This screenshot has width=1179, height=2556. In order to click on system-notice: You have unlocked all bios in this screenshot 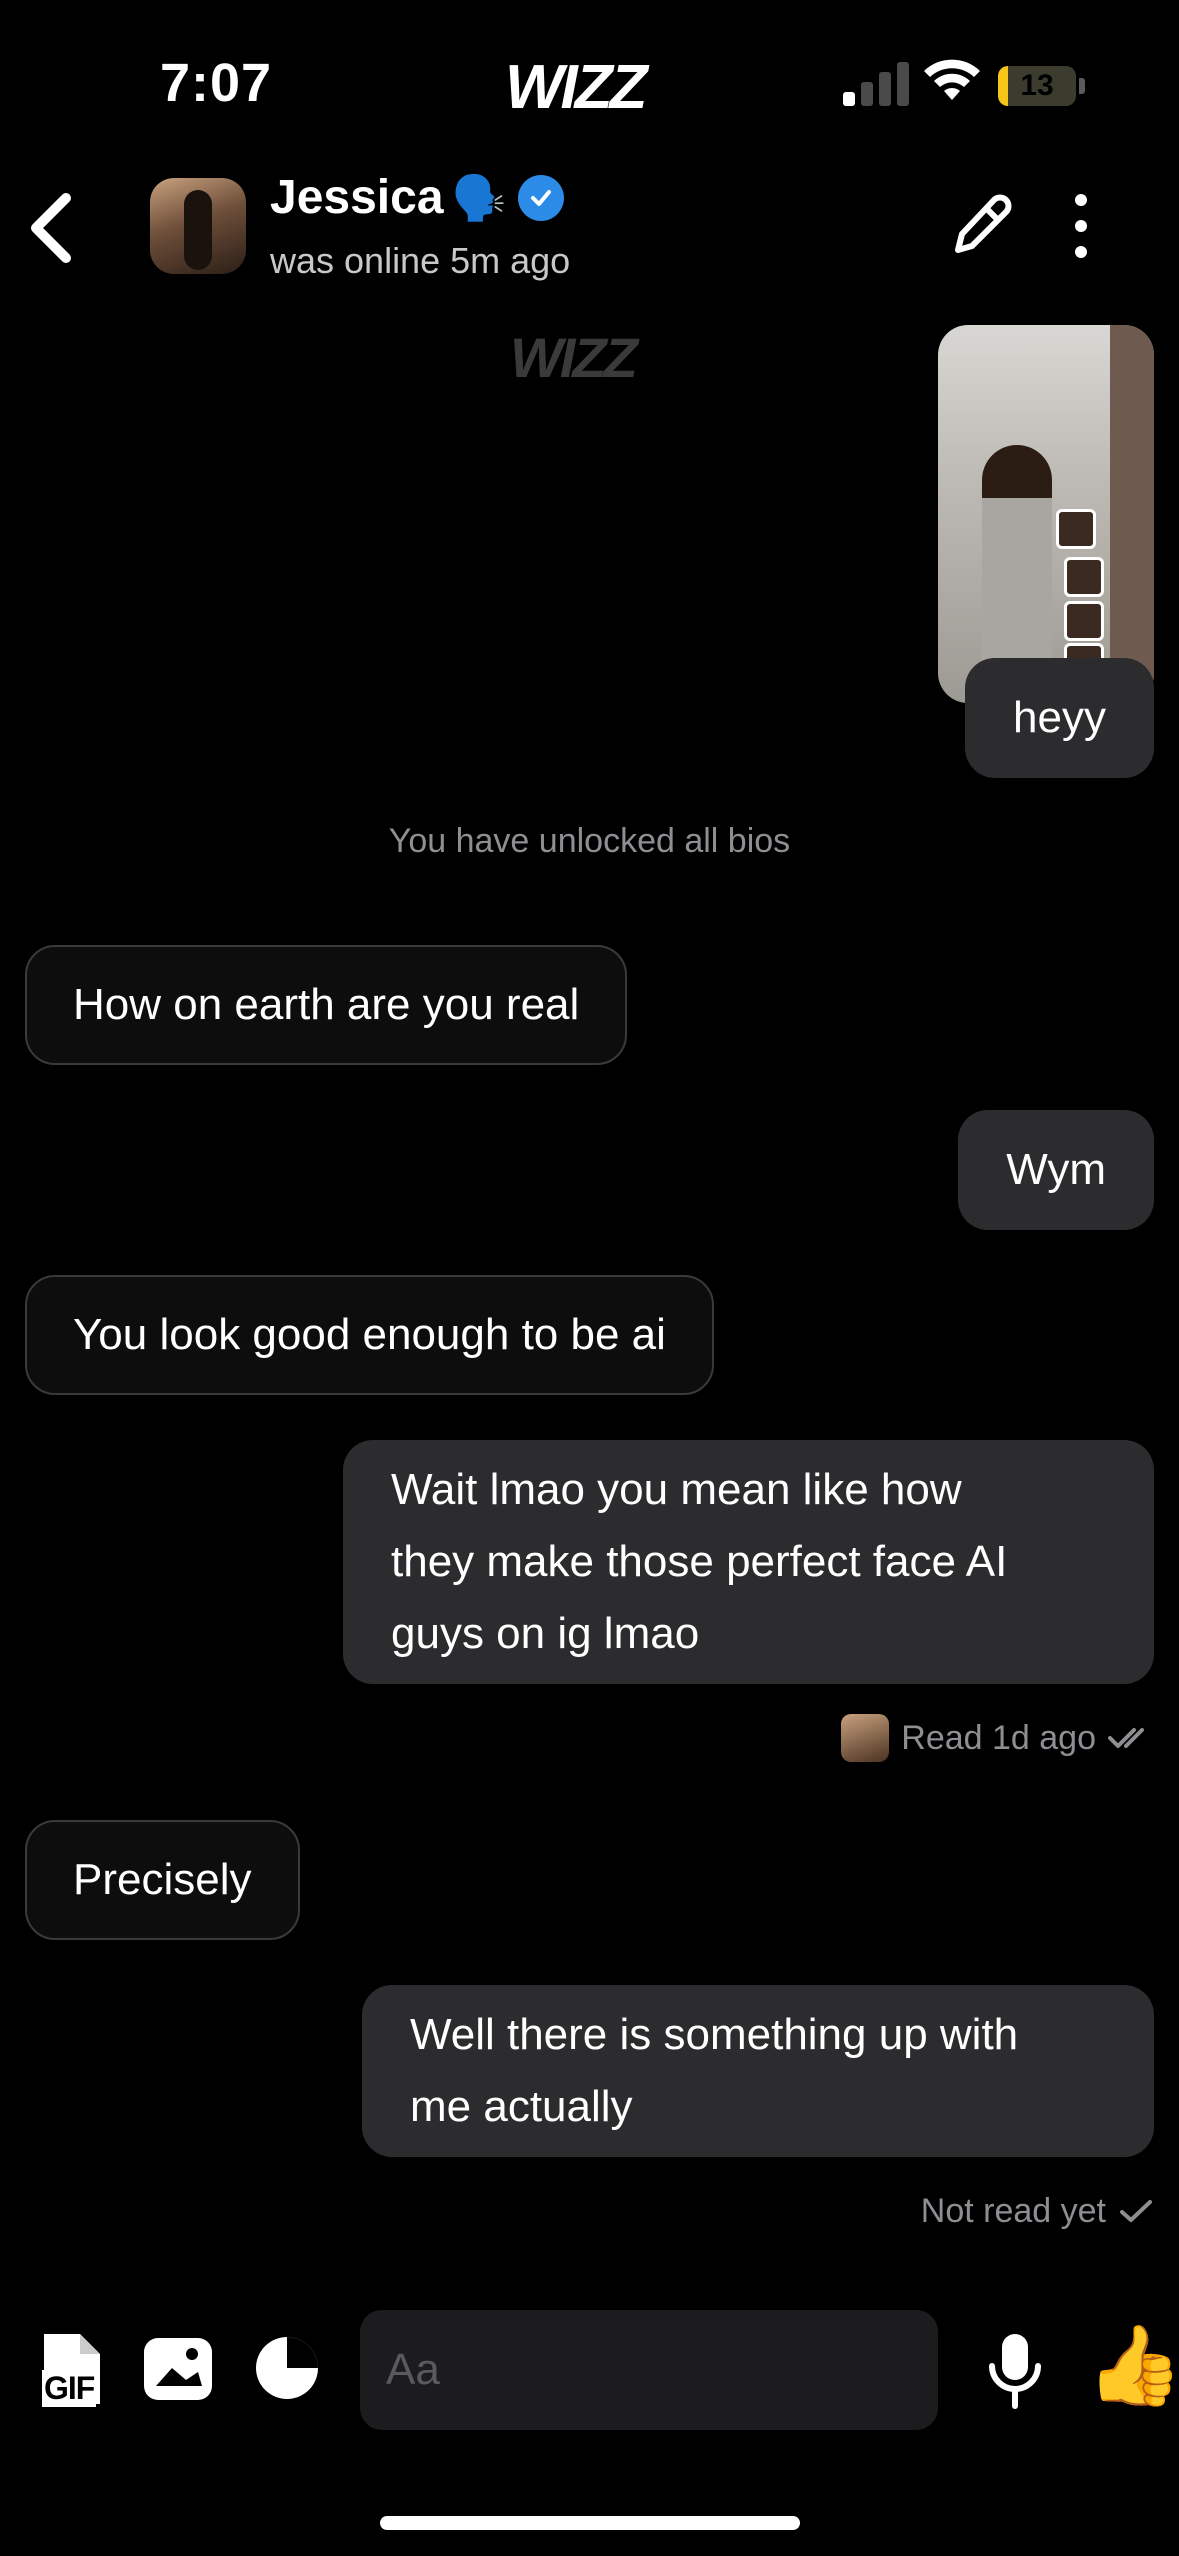, I will do `click(589, 841)`.